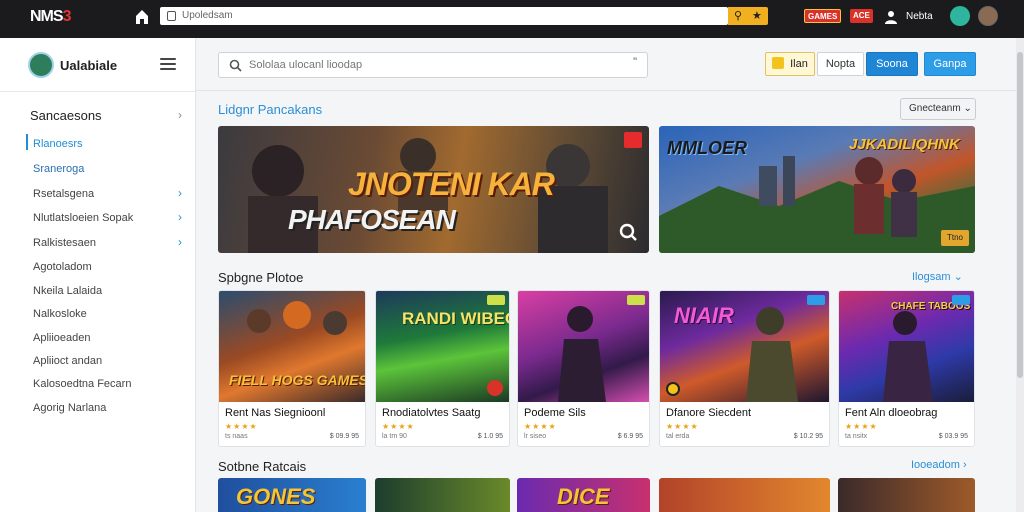 Image resolution: width=1024 pixels, height=512 pixels. Describe the element at coordinates (704, 315) in the screenshot. I see `card-art-title: NIAIR` at that location.